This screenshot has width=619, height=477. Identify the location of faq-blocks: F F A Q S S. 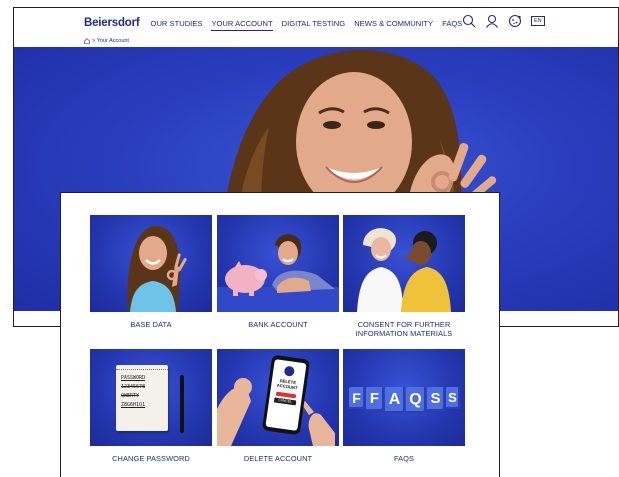
(404, 399).